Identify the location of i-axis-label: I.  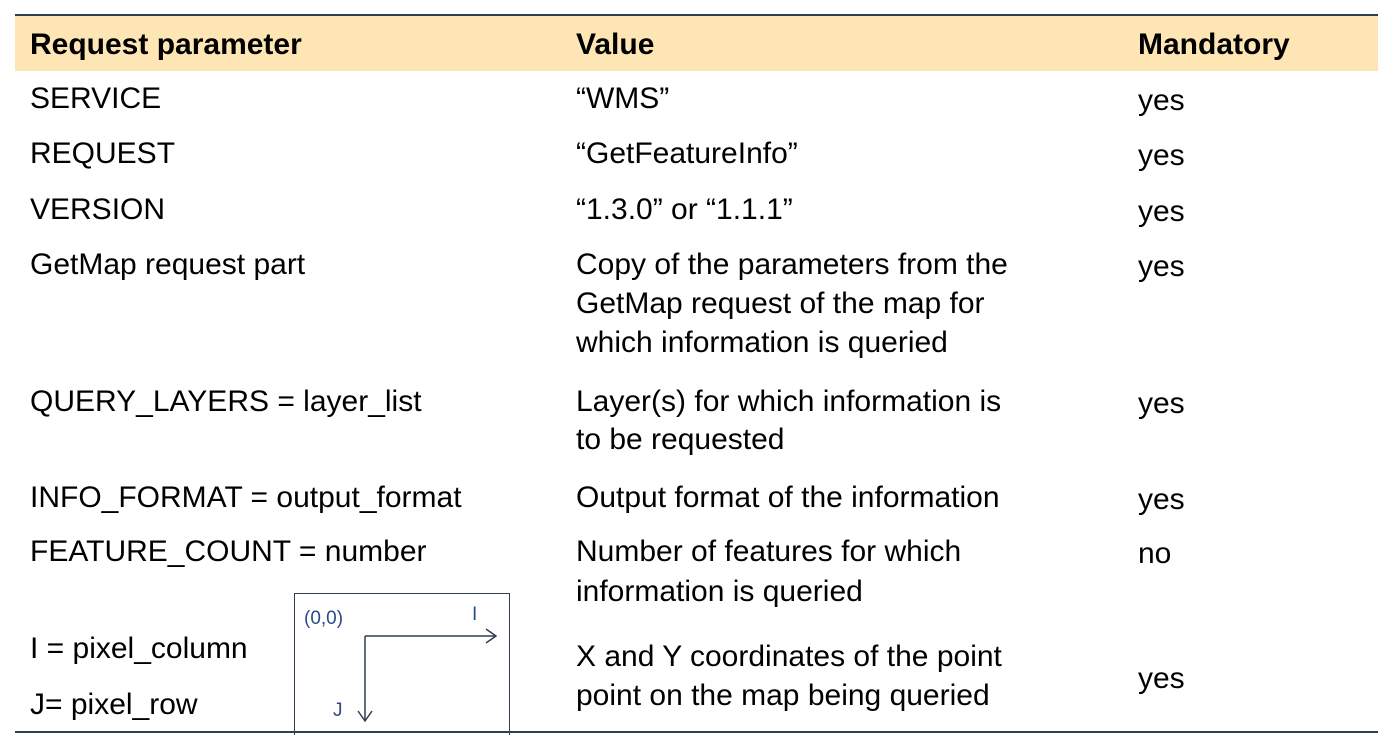
(475, 614).